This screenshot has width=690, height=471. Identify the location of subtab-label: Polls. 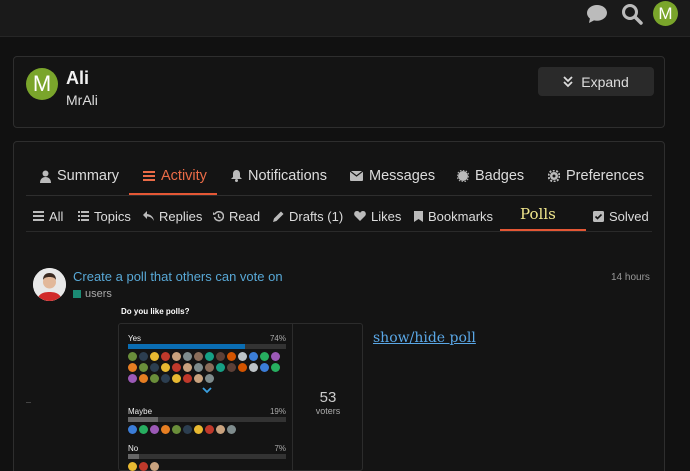
(538, 214).